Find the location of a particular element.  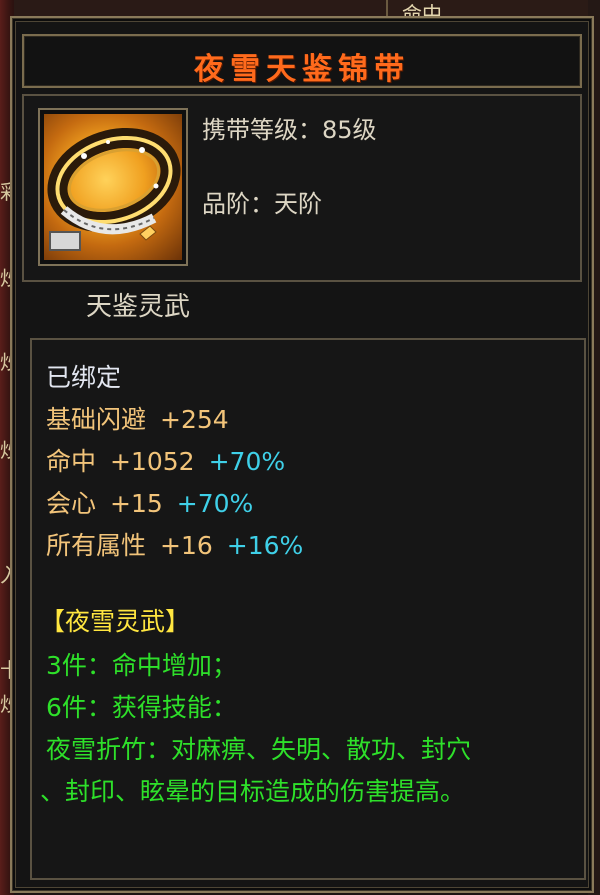

stat-line: 基础闪避 +254 is located at coordinates (137, 420).